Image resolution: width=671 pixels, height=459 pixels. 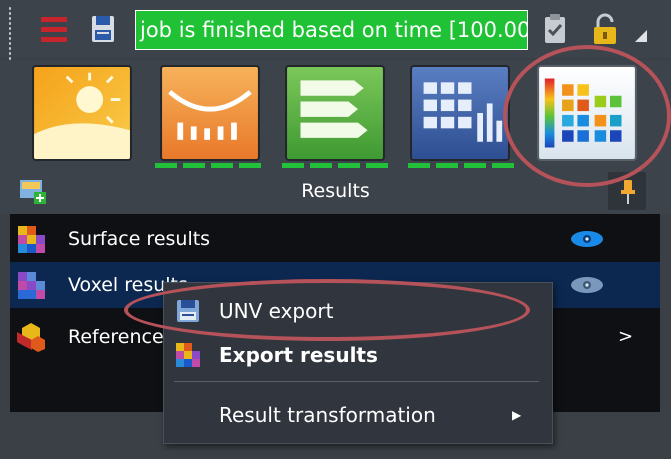 I want to click on pushpin-icon, so click(x=627, y=191).